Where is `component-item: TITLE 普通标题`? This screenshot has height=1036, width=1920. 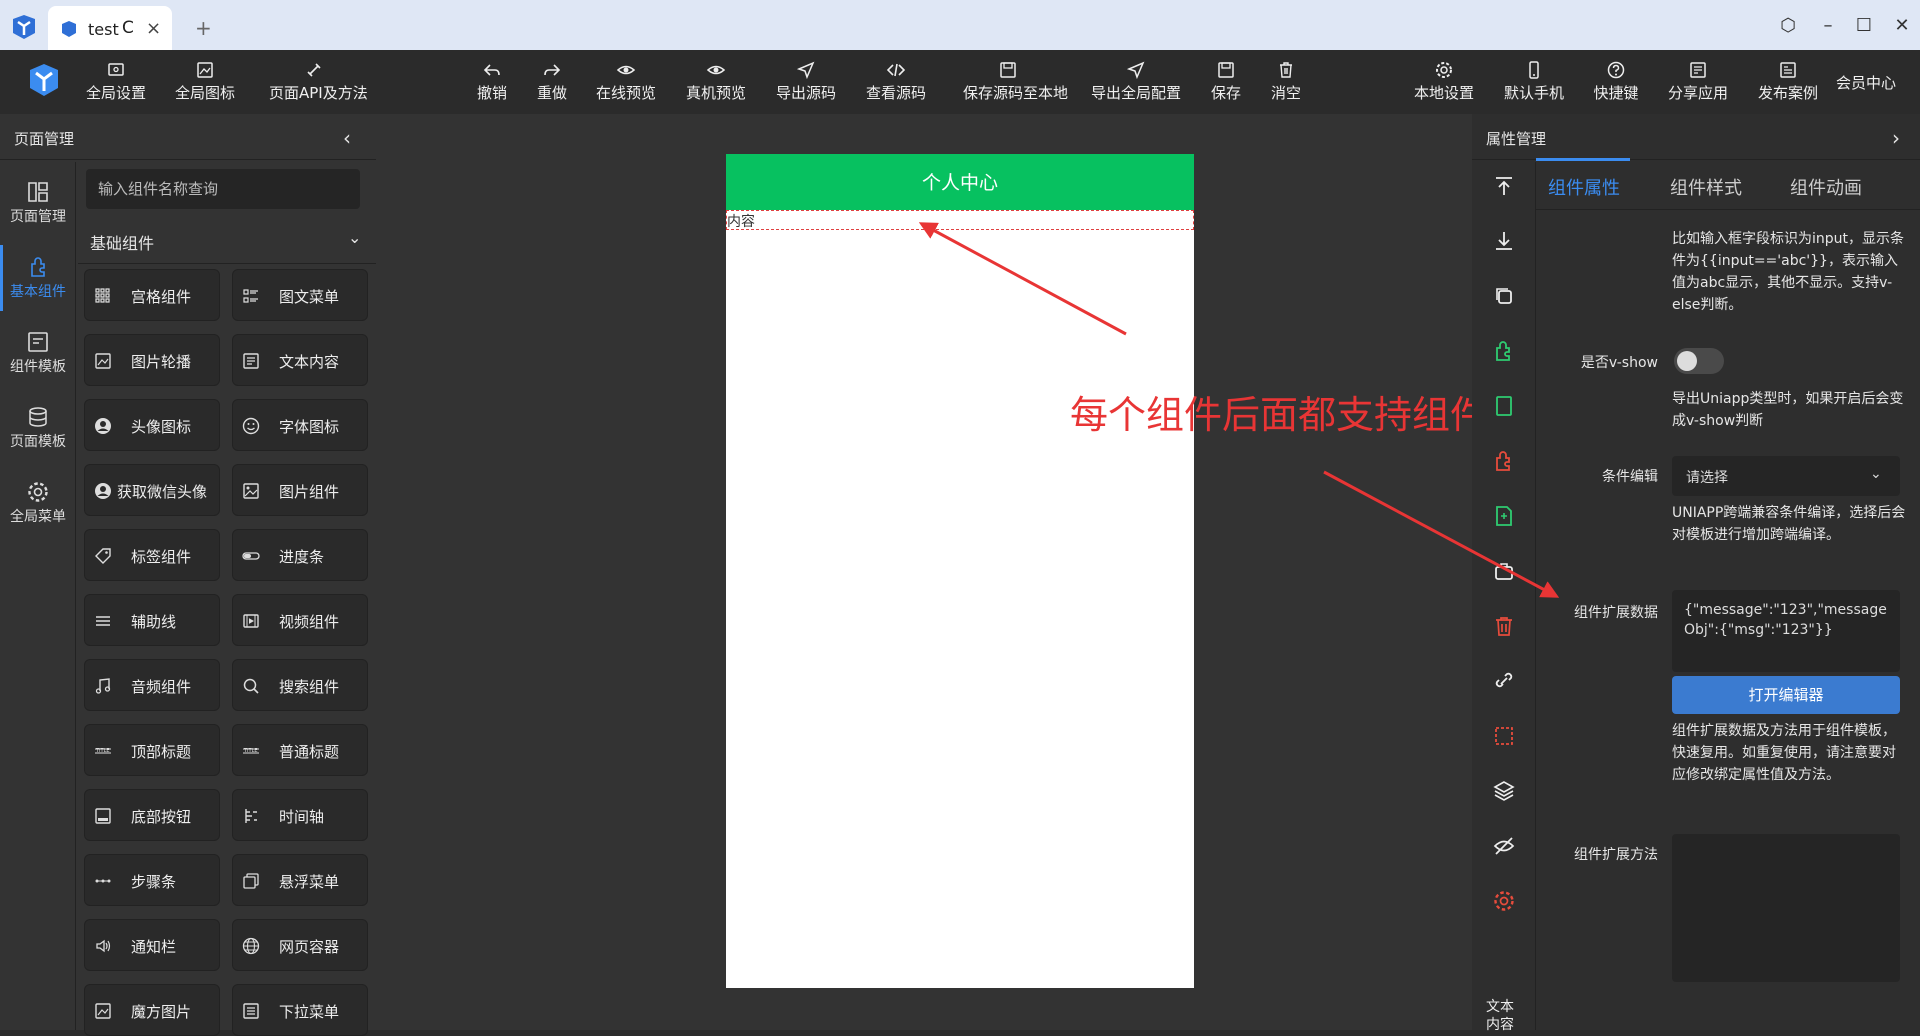
component-item: TITLE 普通标题 is located at coordinates (300, 750).